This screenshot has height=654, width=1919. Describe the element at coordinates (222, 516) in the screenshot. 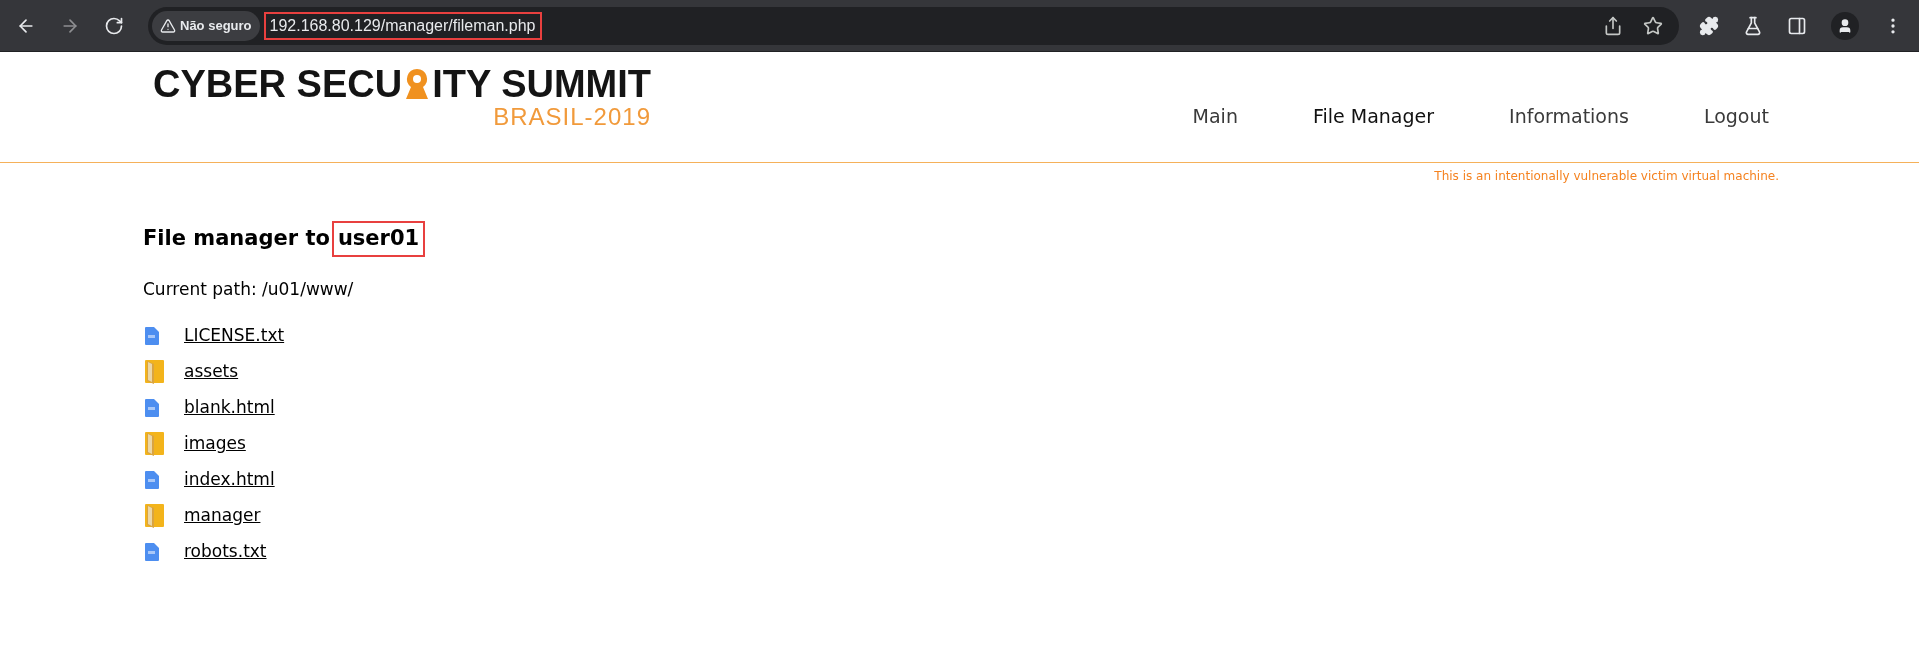

I see `folder-link: manager` at that location.